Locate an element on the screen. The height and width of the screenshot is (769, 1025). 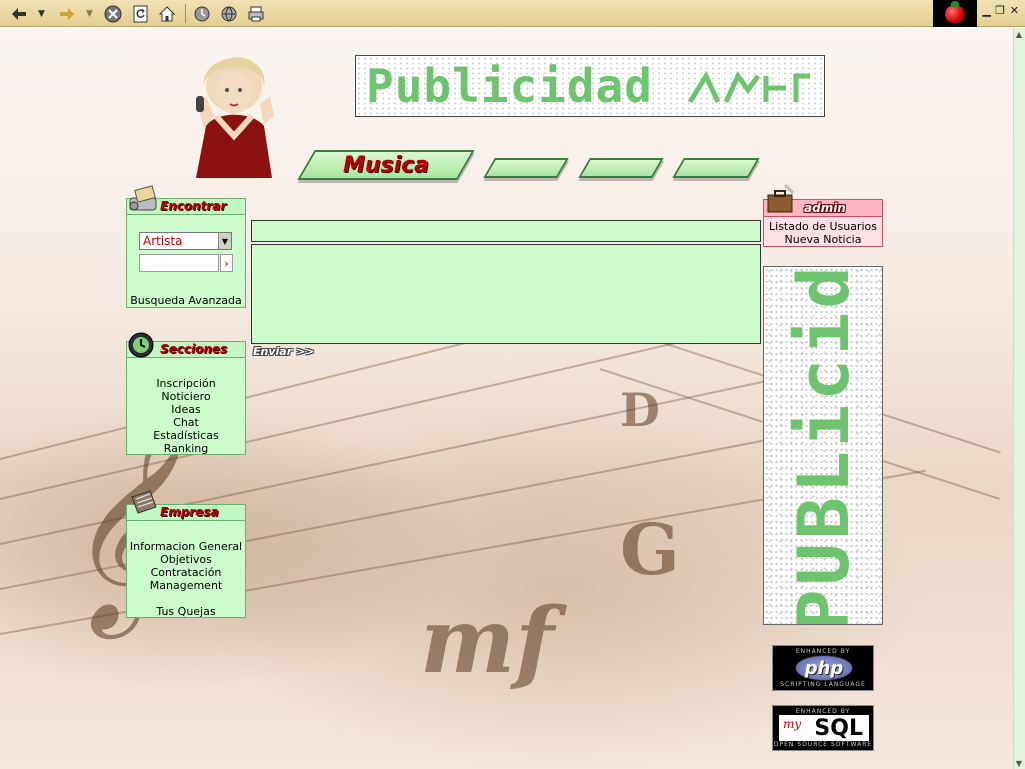
sections-link-noticiero: Noticiero is located at coordinates (186, 396).